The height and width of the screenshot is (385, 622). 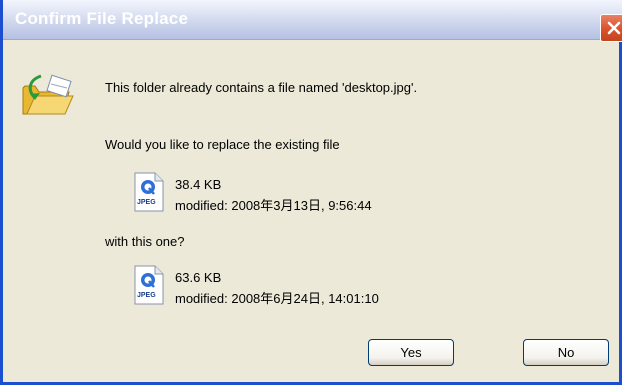 I want to click on existing-file-icon: JPEG, so click(x=149, y=194).